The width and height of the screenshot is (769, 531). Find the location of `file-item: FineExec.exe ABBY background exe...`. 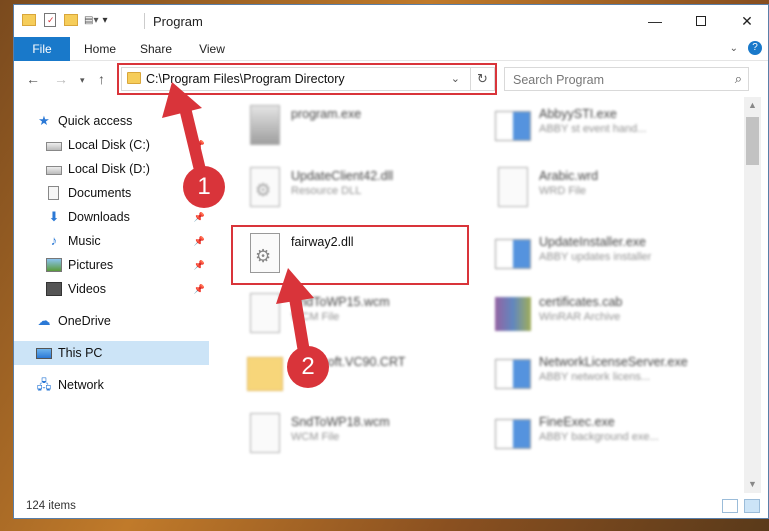

file-item: FineExec.exe ABBY background exe... is located at coordinates (604, 435).